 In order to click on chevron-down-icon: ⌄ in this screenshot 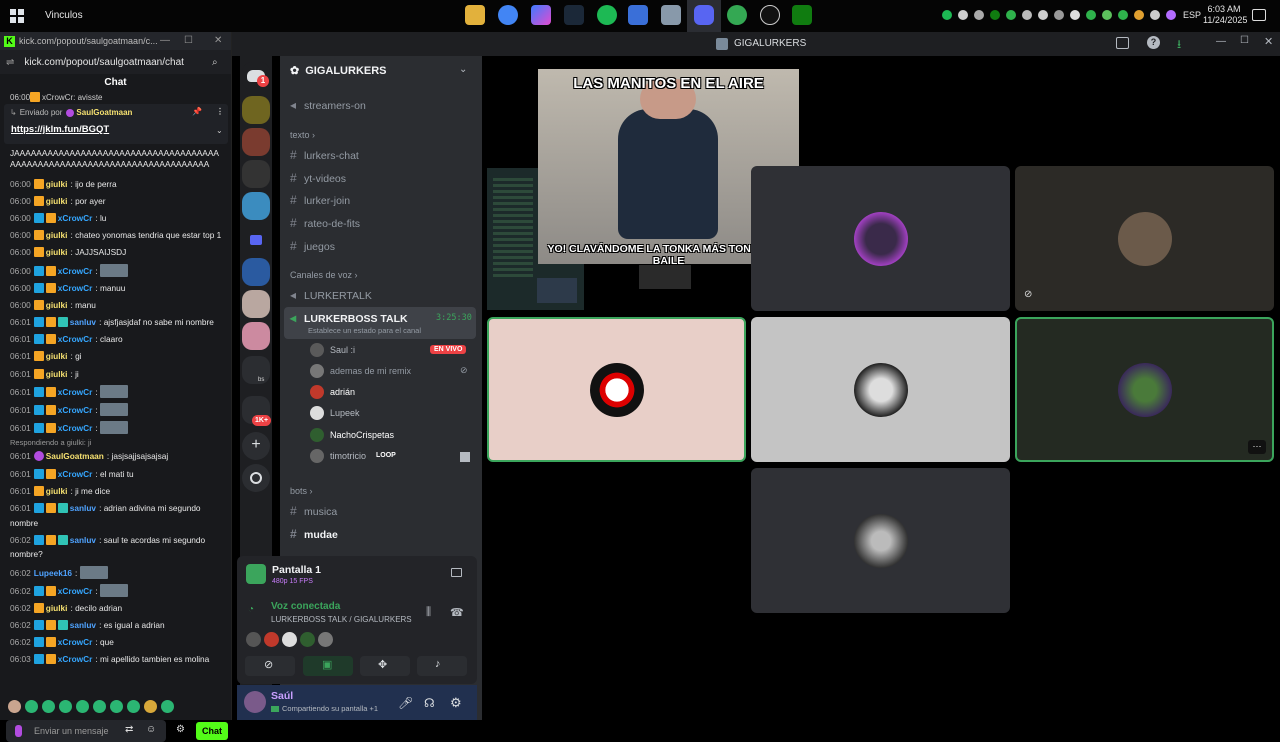, I will do `click(219, 130)`.